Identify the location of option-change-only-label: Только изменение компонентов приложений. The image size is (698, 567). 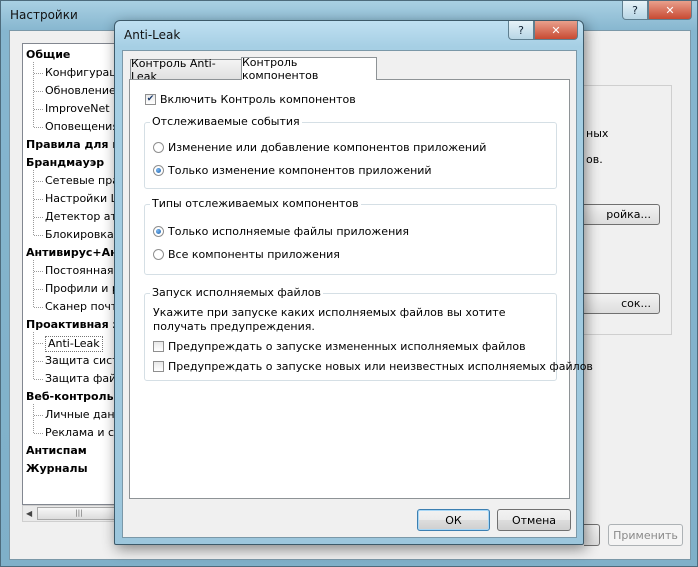
(300, 170).